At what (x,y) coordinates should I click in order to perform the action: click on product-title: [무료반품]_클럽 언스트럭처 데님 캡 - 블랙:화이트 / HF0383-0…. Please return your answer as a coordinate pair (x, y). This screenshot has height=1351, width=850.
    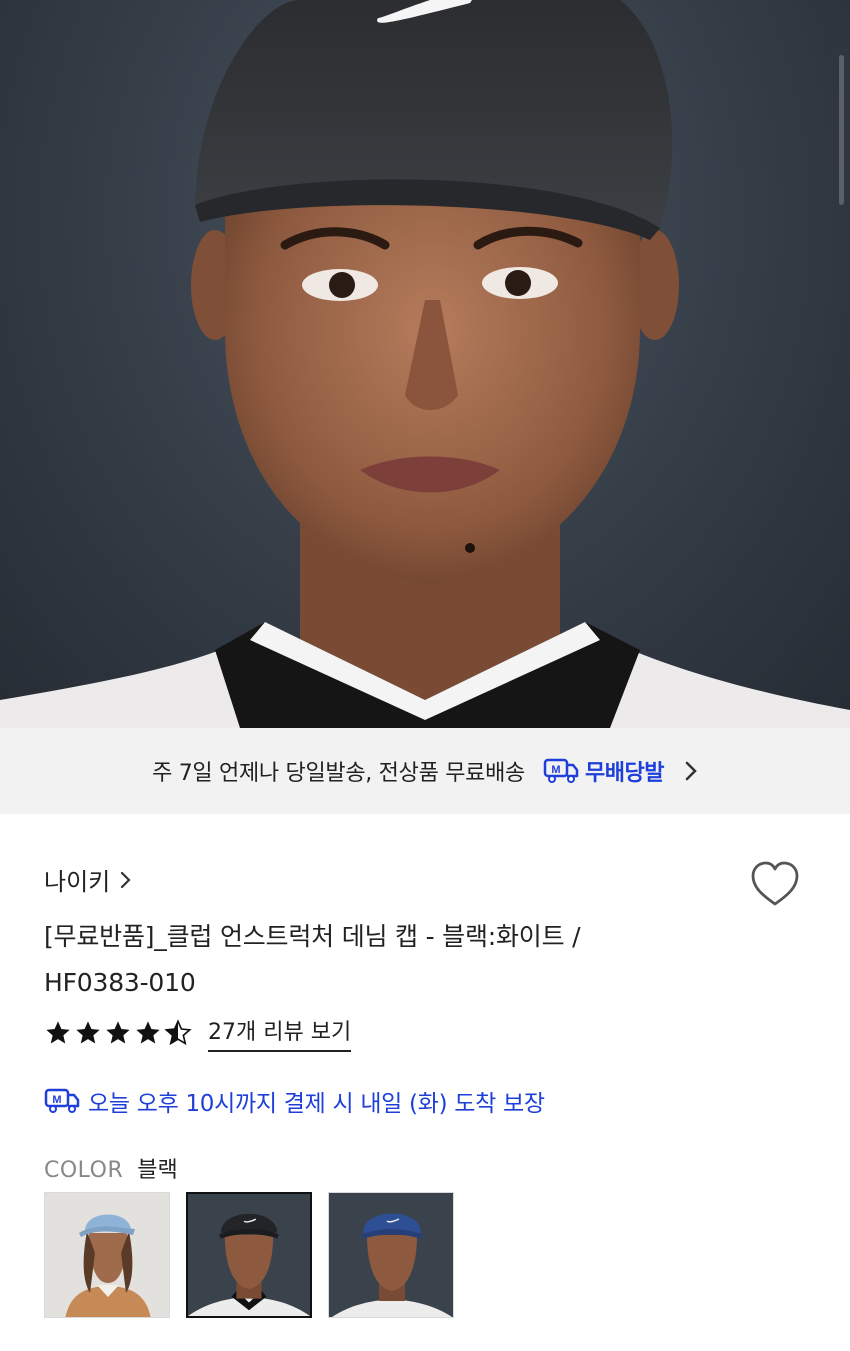
    Looking at the image, I should click on (384, 960).